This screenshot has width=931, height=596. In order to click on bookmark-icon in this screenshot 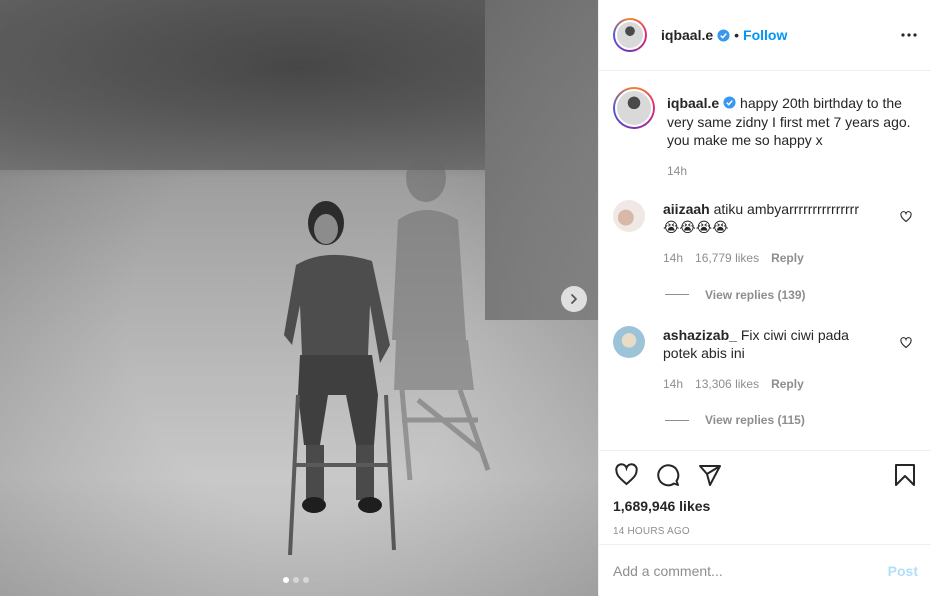, I will do `click(905, 474)`.